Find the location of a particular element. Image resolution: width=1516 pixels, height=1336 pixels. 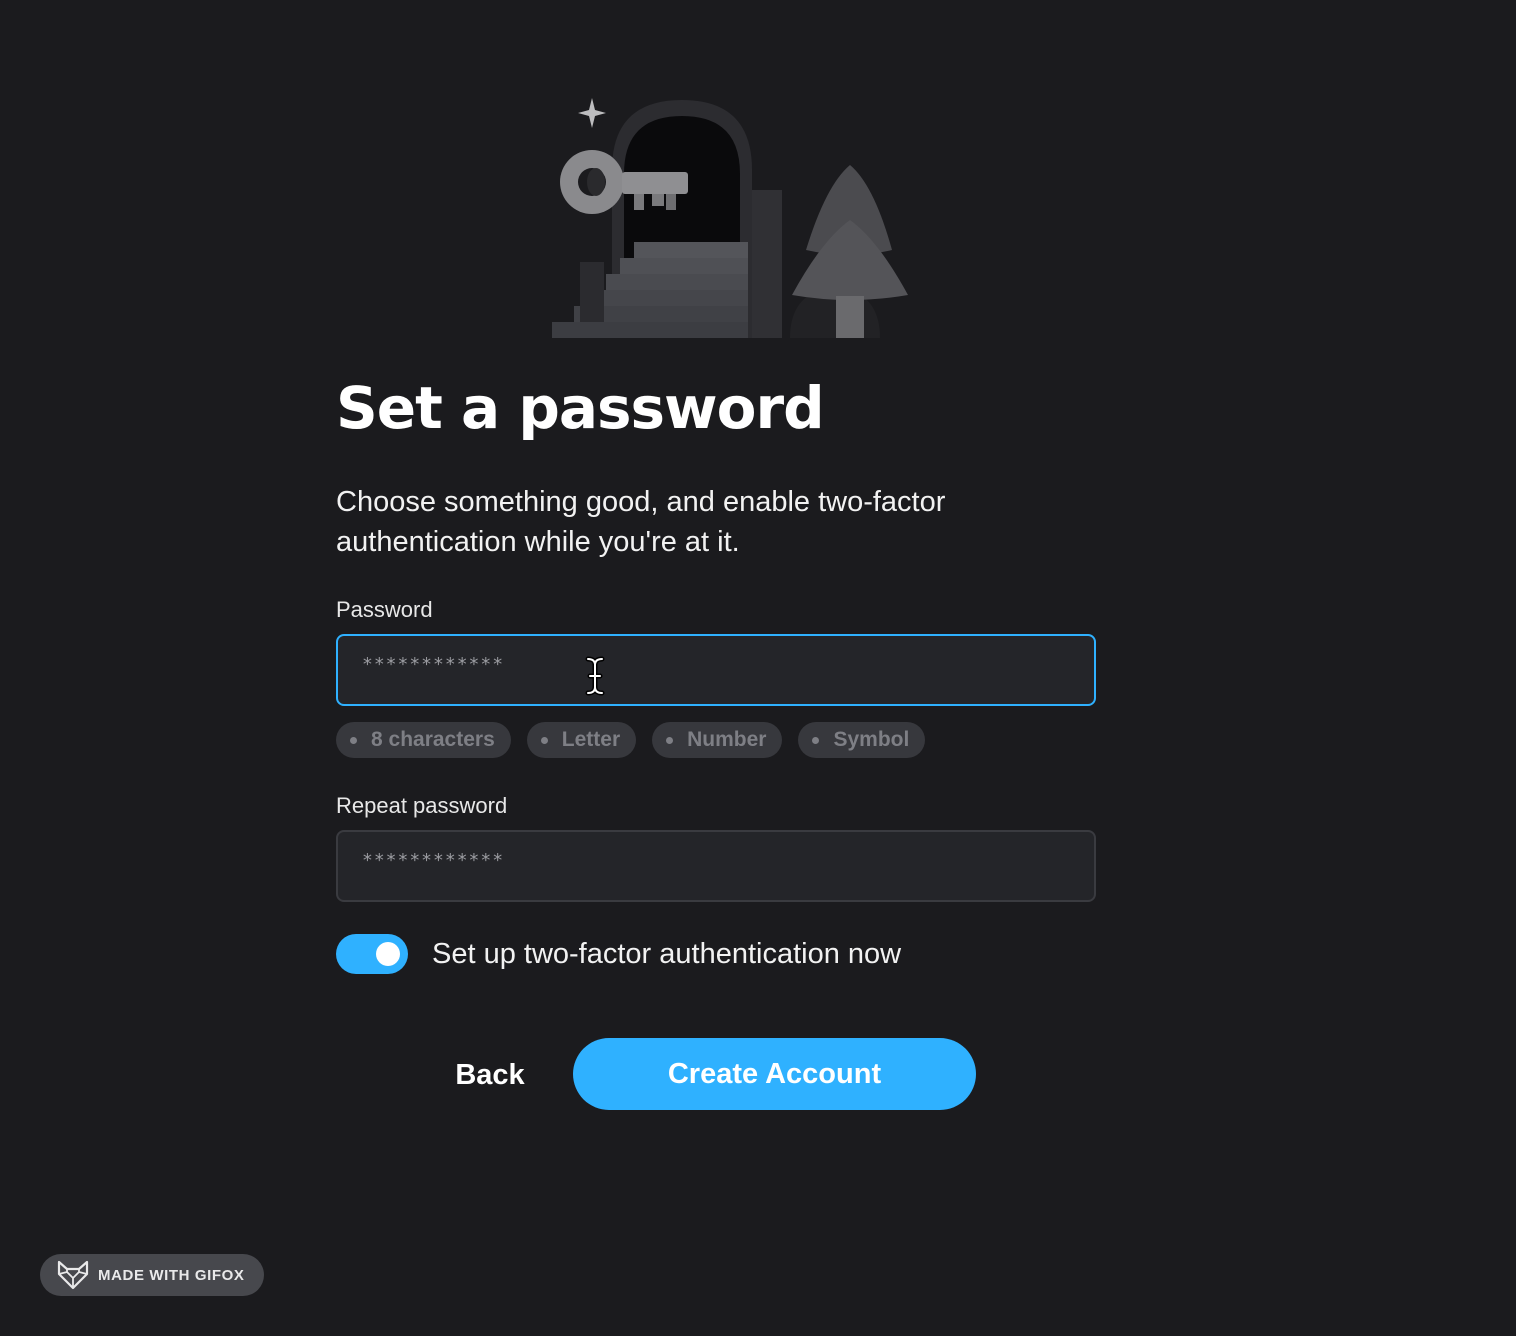

requirement-chip-symbol: Symbol is located at coordinates (862, 740).